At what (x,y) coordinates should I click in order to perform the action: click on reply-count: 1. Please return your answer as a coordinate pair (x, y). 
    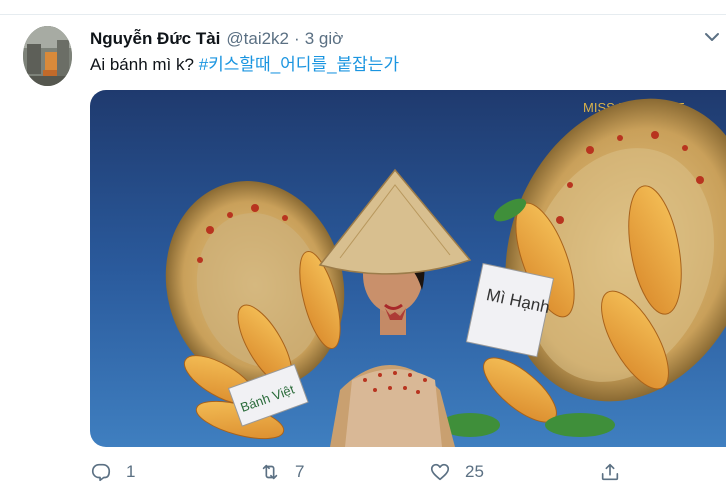
    Looking at the image, I should click on (131, 471).